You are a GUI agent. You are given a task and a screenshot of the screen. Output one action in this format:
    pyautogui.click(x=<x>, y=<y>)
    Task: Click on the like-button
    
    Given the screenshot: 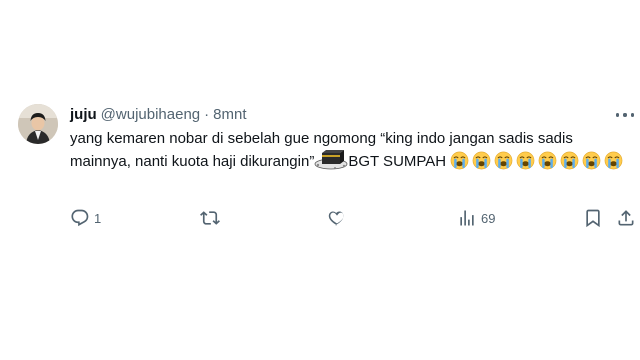 What is the action you would take?
    pyautogui.click(x=339, y=218)
    